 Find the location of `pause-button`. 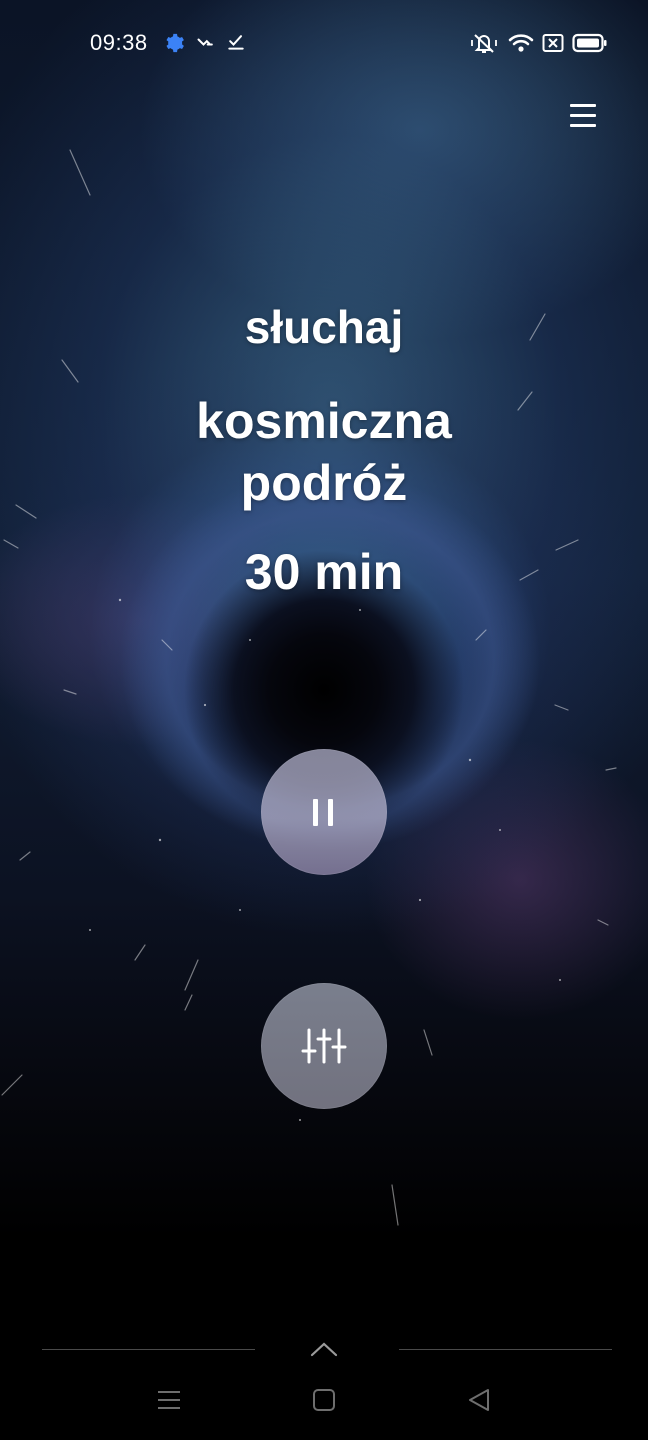

pause-button is located at coordinates (324, 812).